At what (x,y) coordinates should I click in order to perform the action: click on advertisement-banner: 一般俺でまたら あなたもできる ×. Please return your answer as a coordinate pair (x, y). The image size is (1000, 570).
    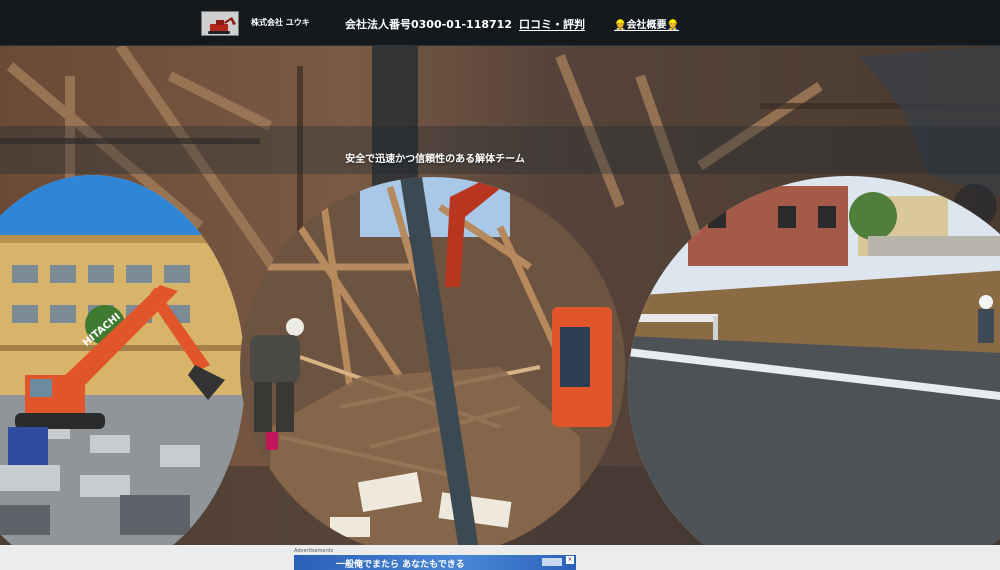
    Looking at the image, I should click on (435, 562).